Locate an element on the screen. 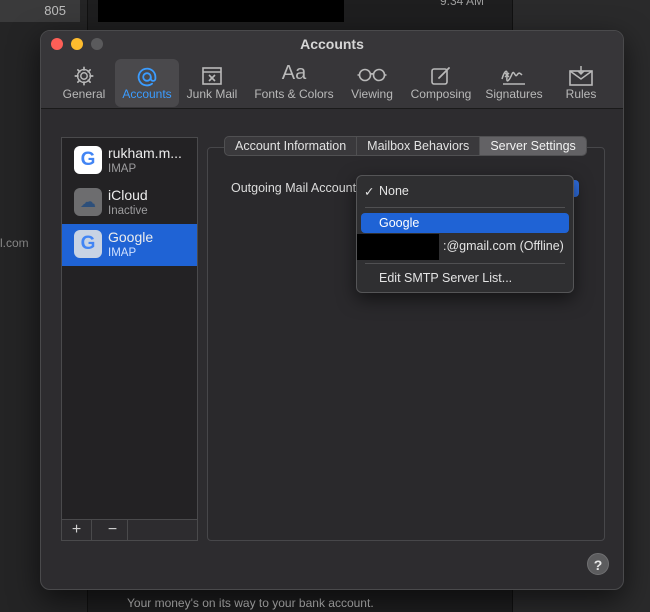 This screenshot has width=650, height=612. toolbar-viewing: Viewing is located at coordinates (372, 83).